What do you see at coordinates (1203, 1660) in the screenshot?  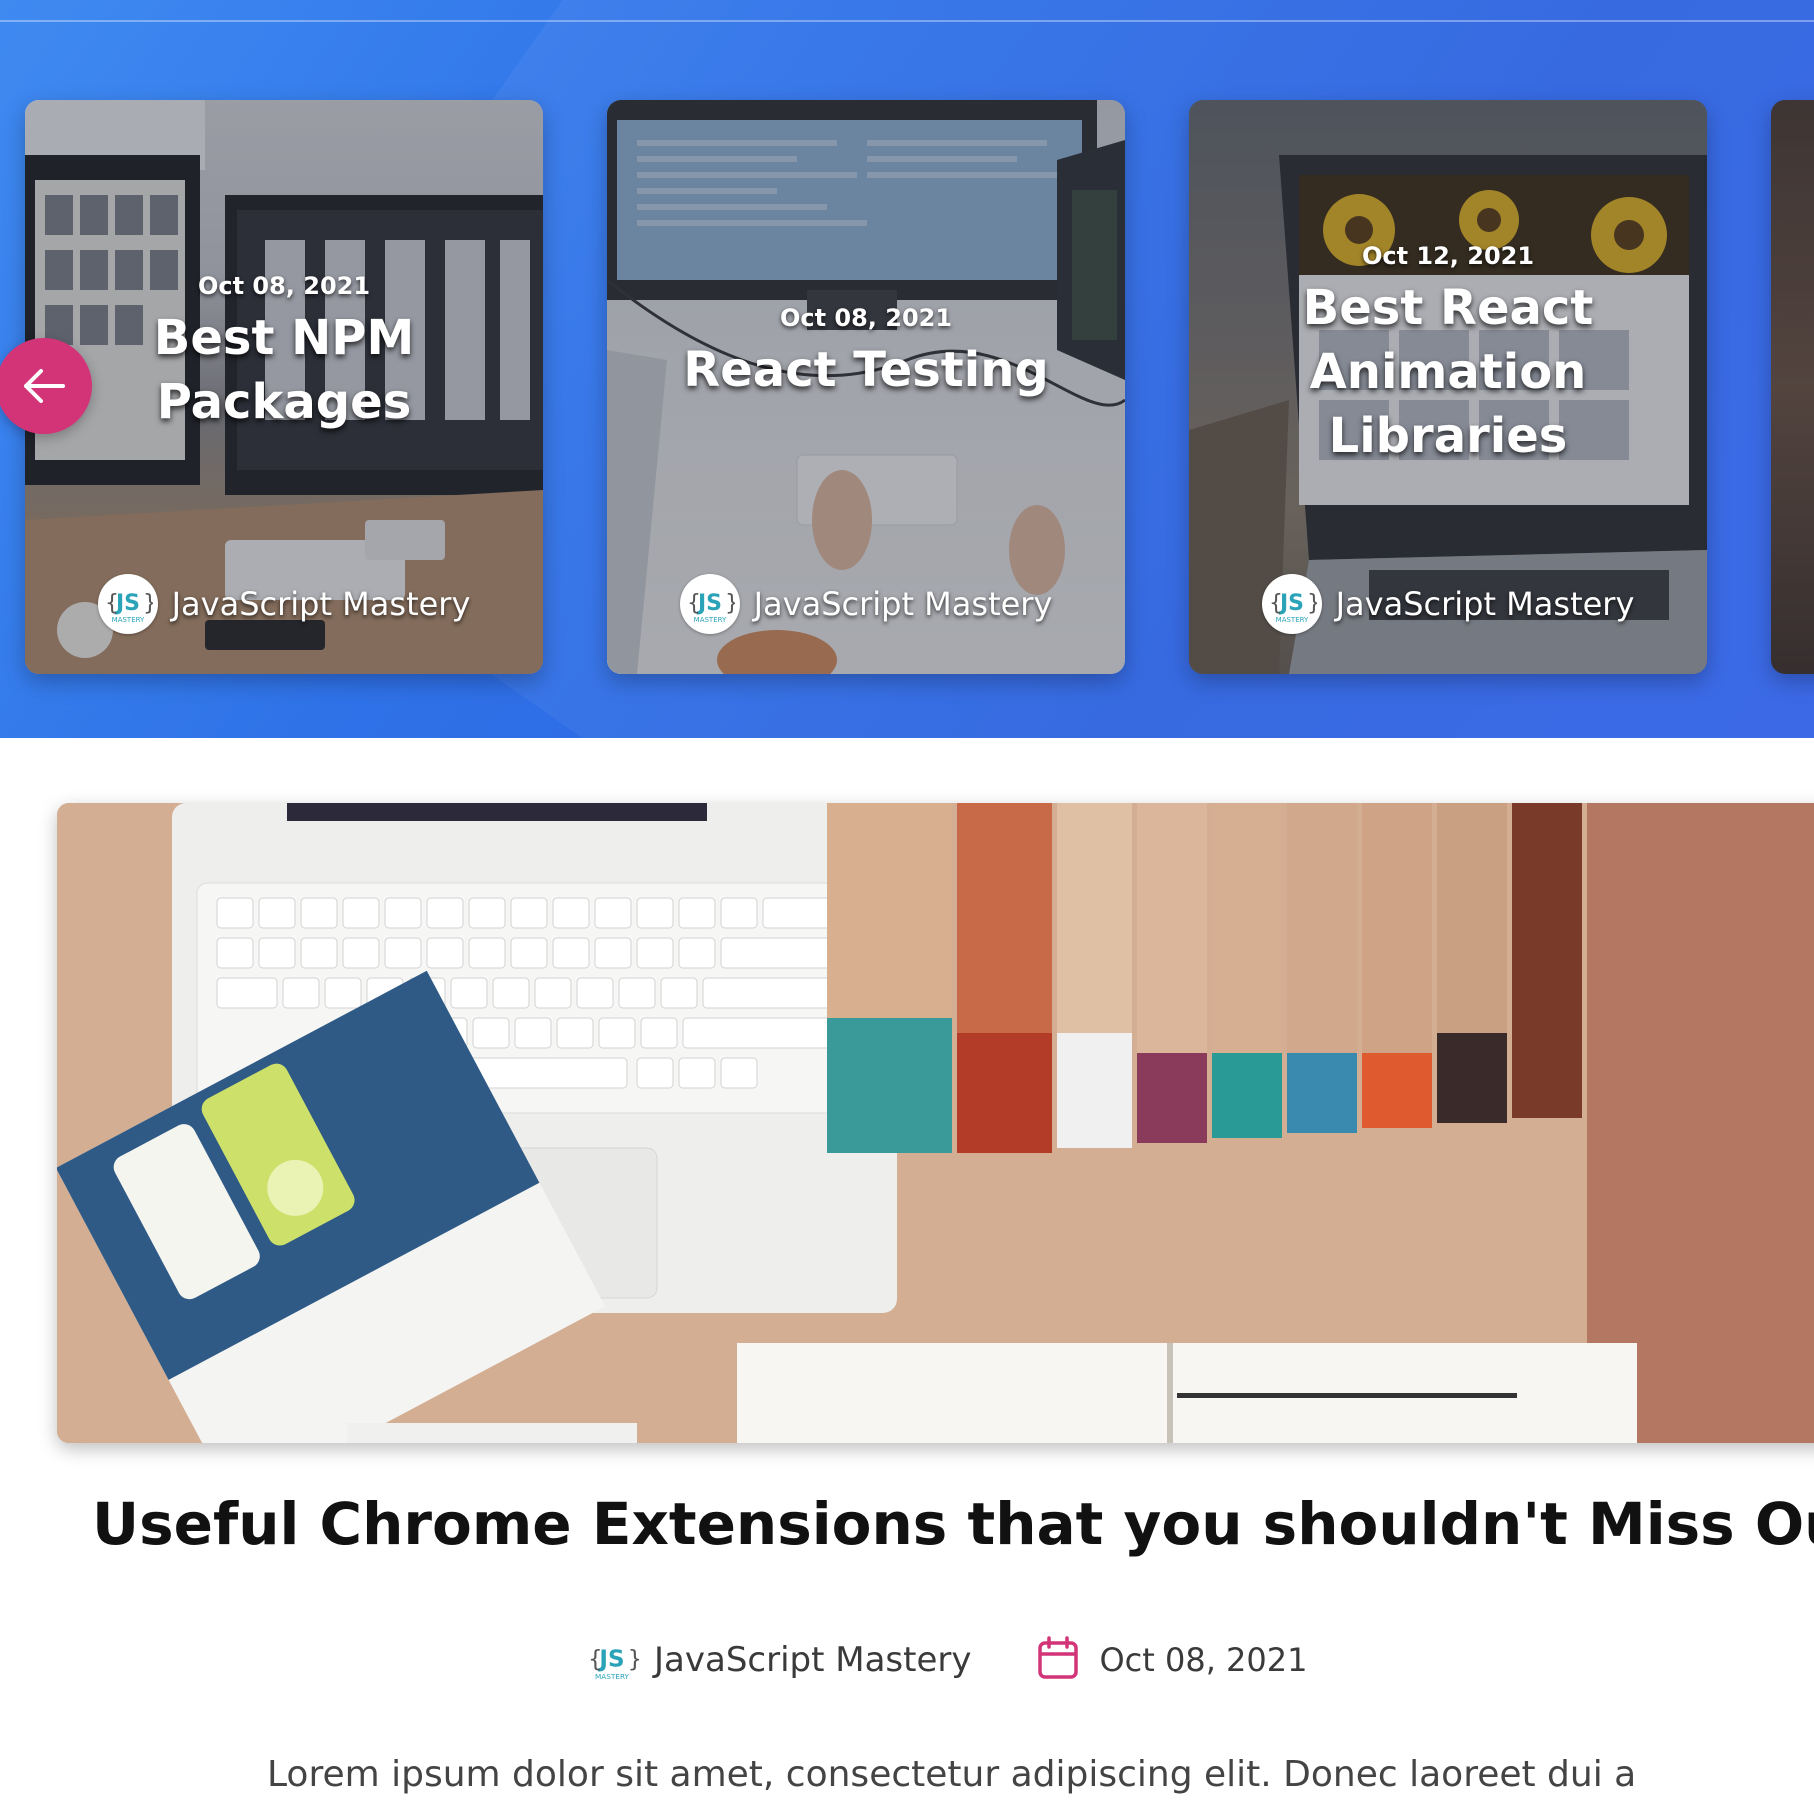 I see `article-date: Oct 08, 2021` at bounding box center [1203, 1660].